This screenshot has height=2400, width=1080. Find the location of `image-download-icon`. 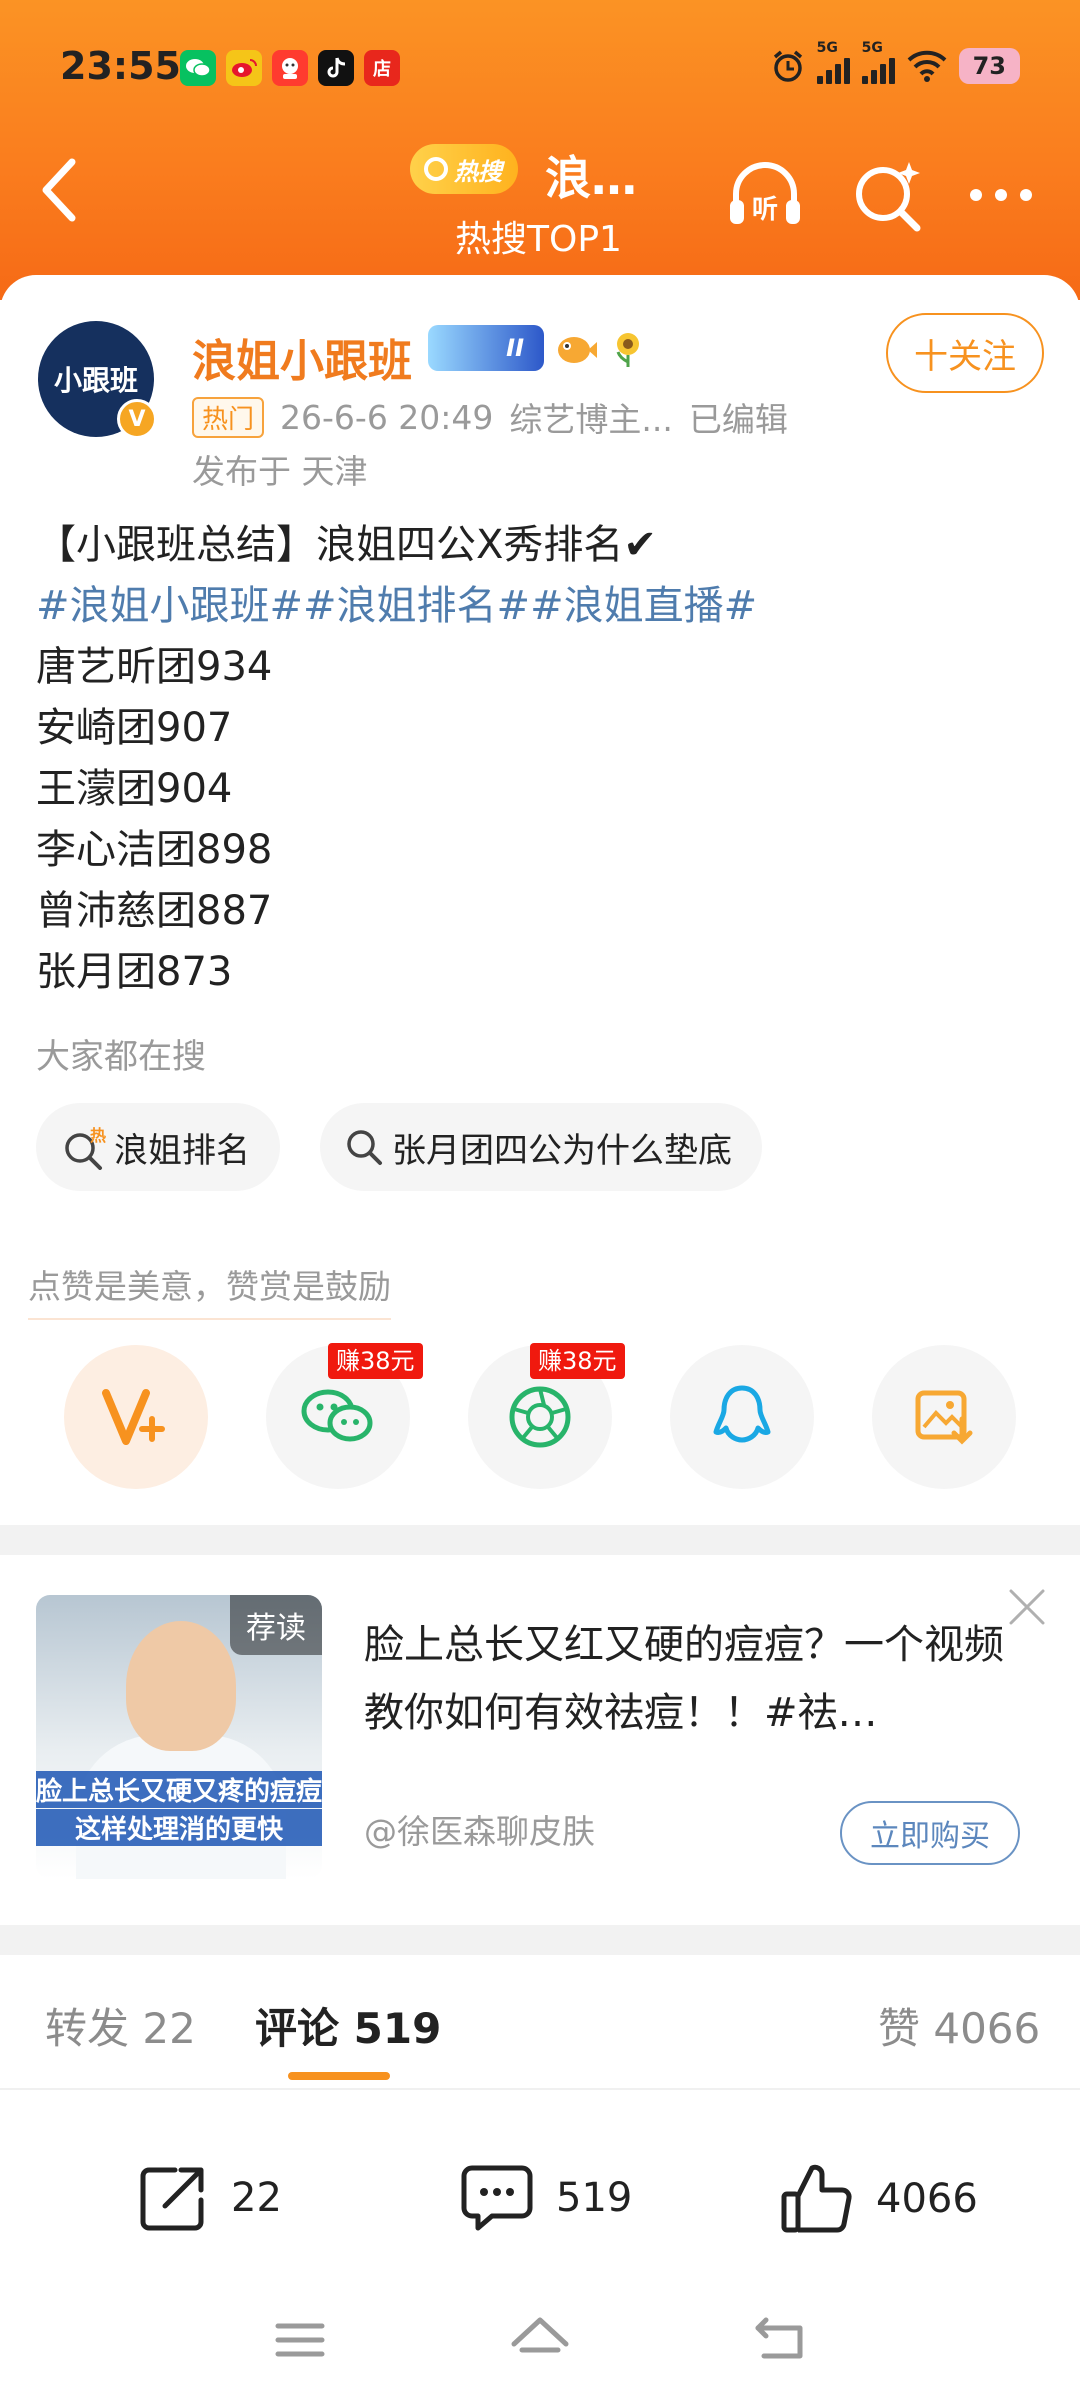

image-download-icon is located at coordinates (944, 1417).